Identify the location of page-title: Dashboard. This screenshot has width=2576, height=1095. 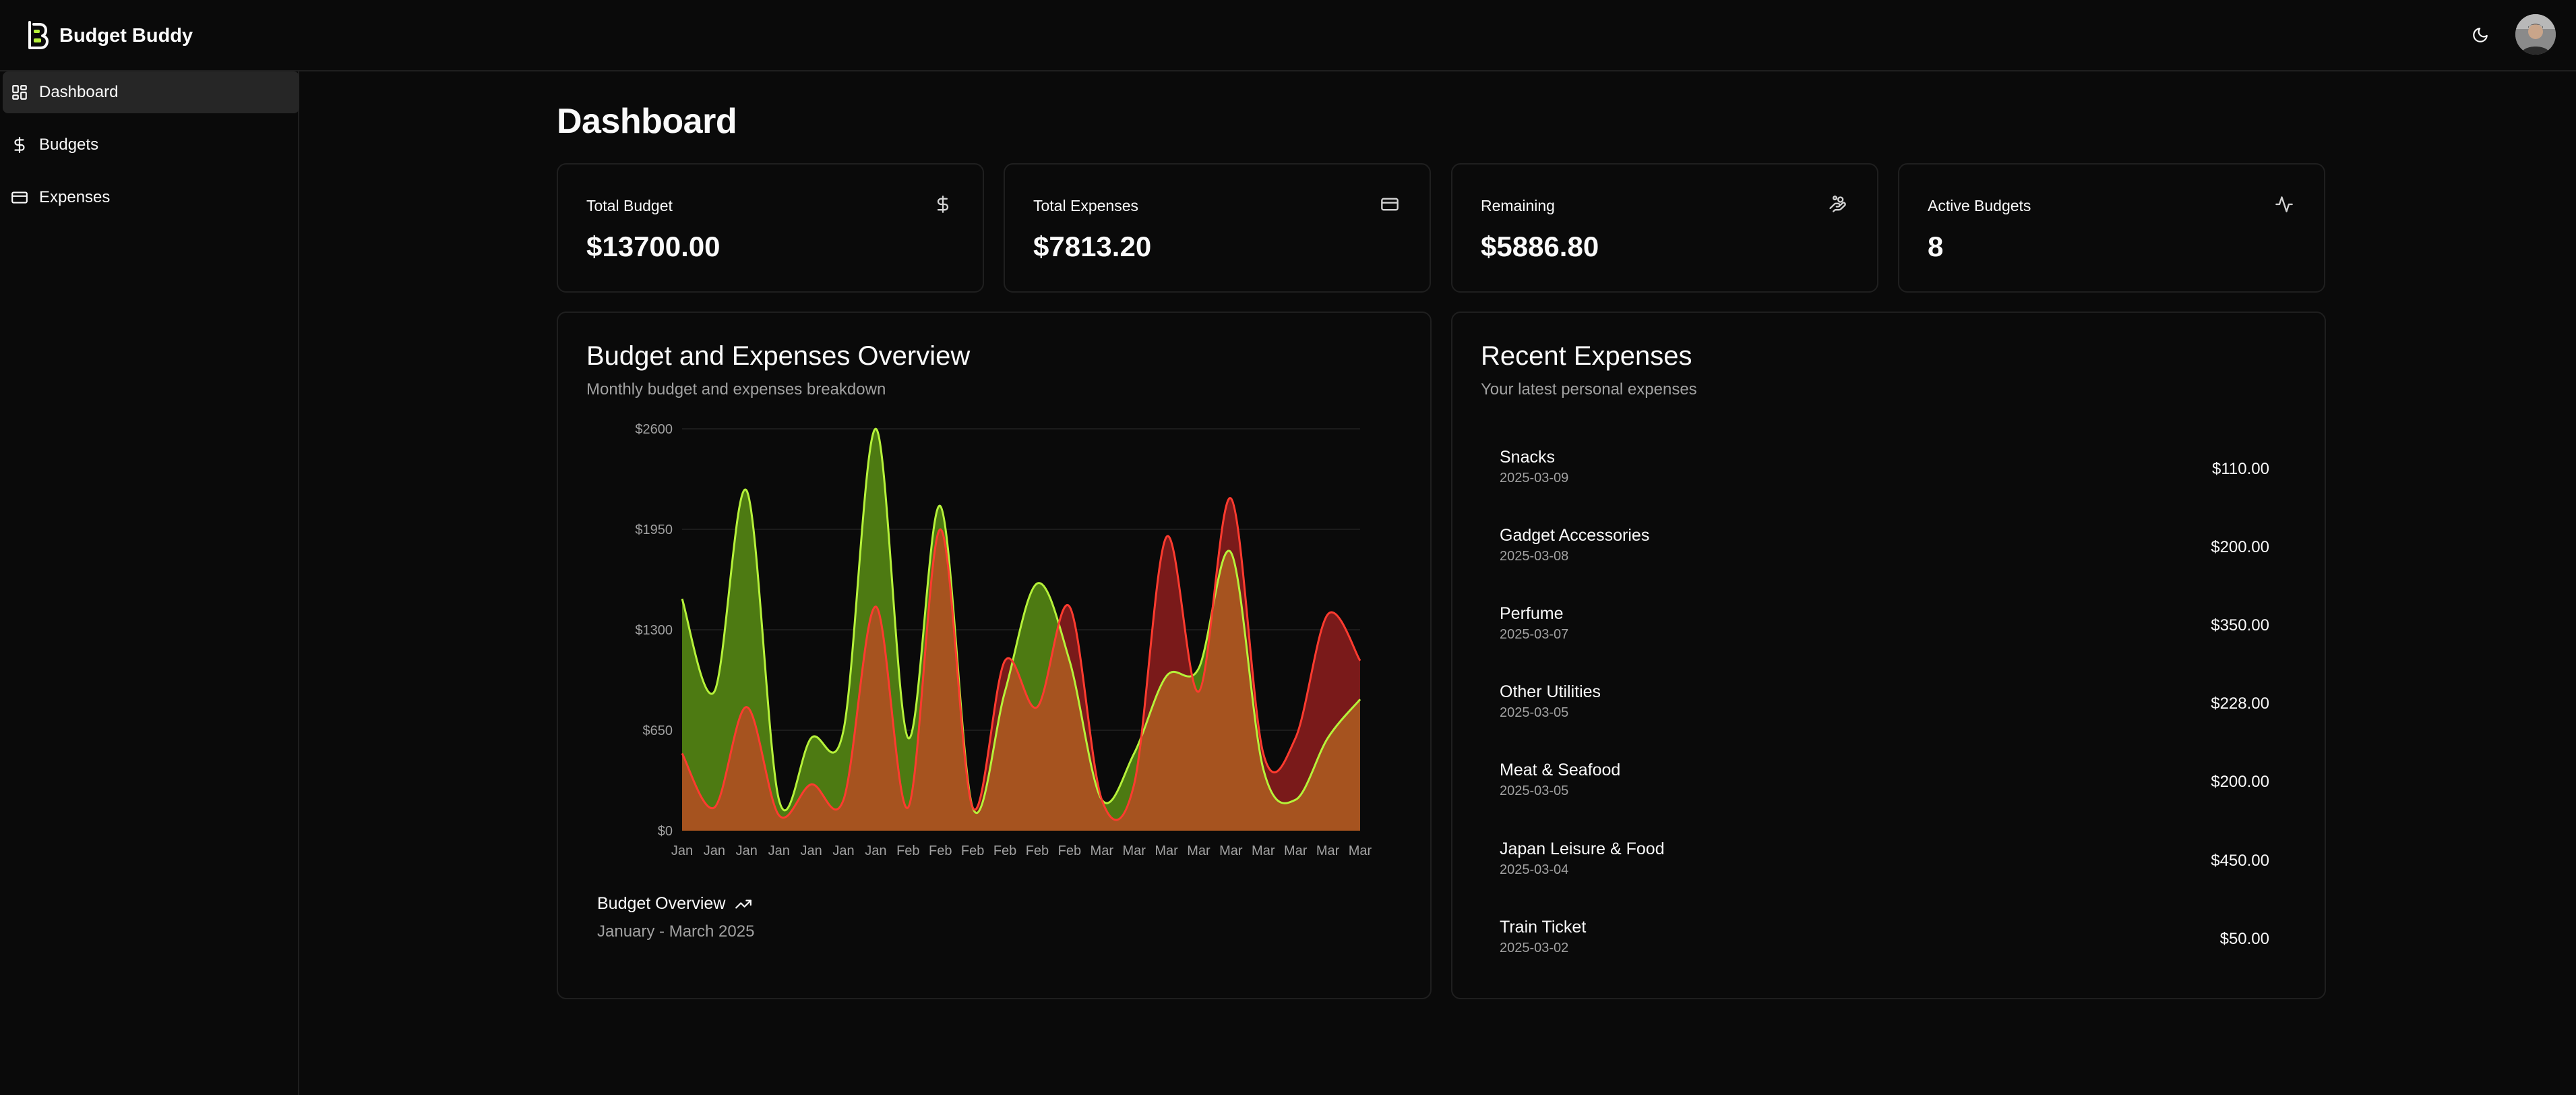
(647, 122).